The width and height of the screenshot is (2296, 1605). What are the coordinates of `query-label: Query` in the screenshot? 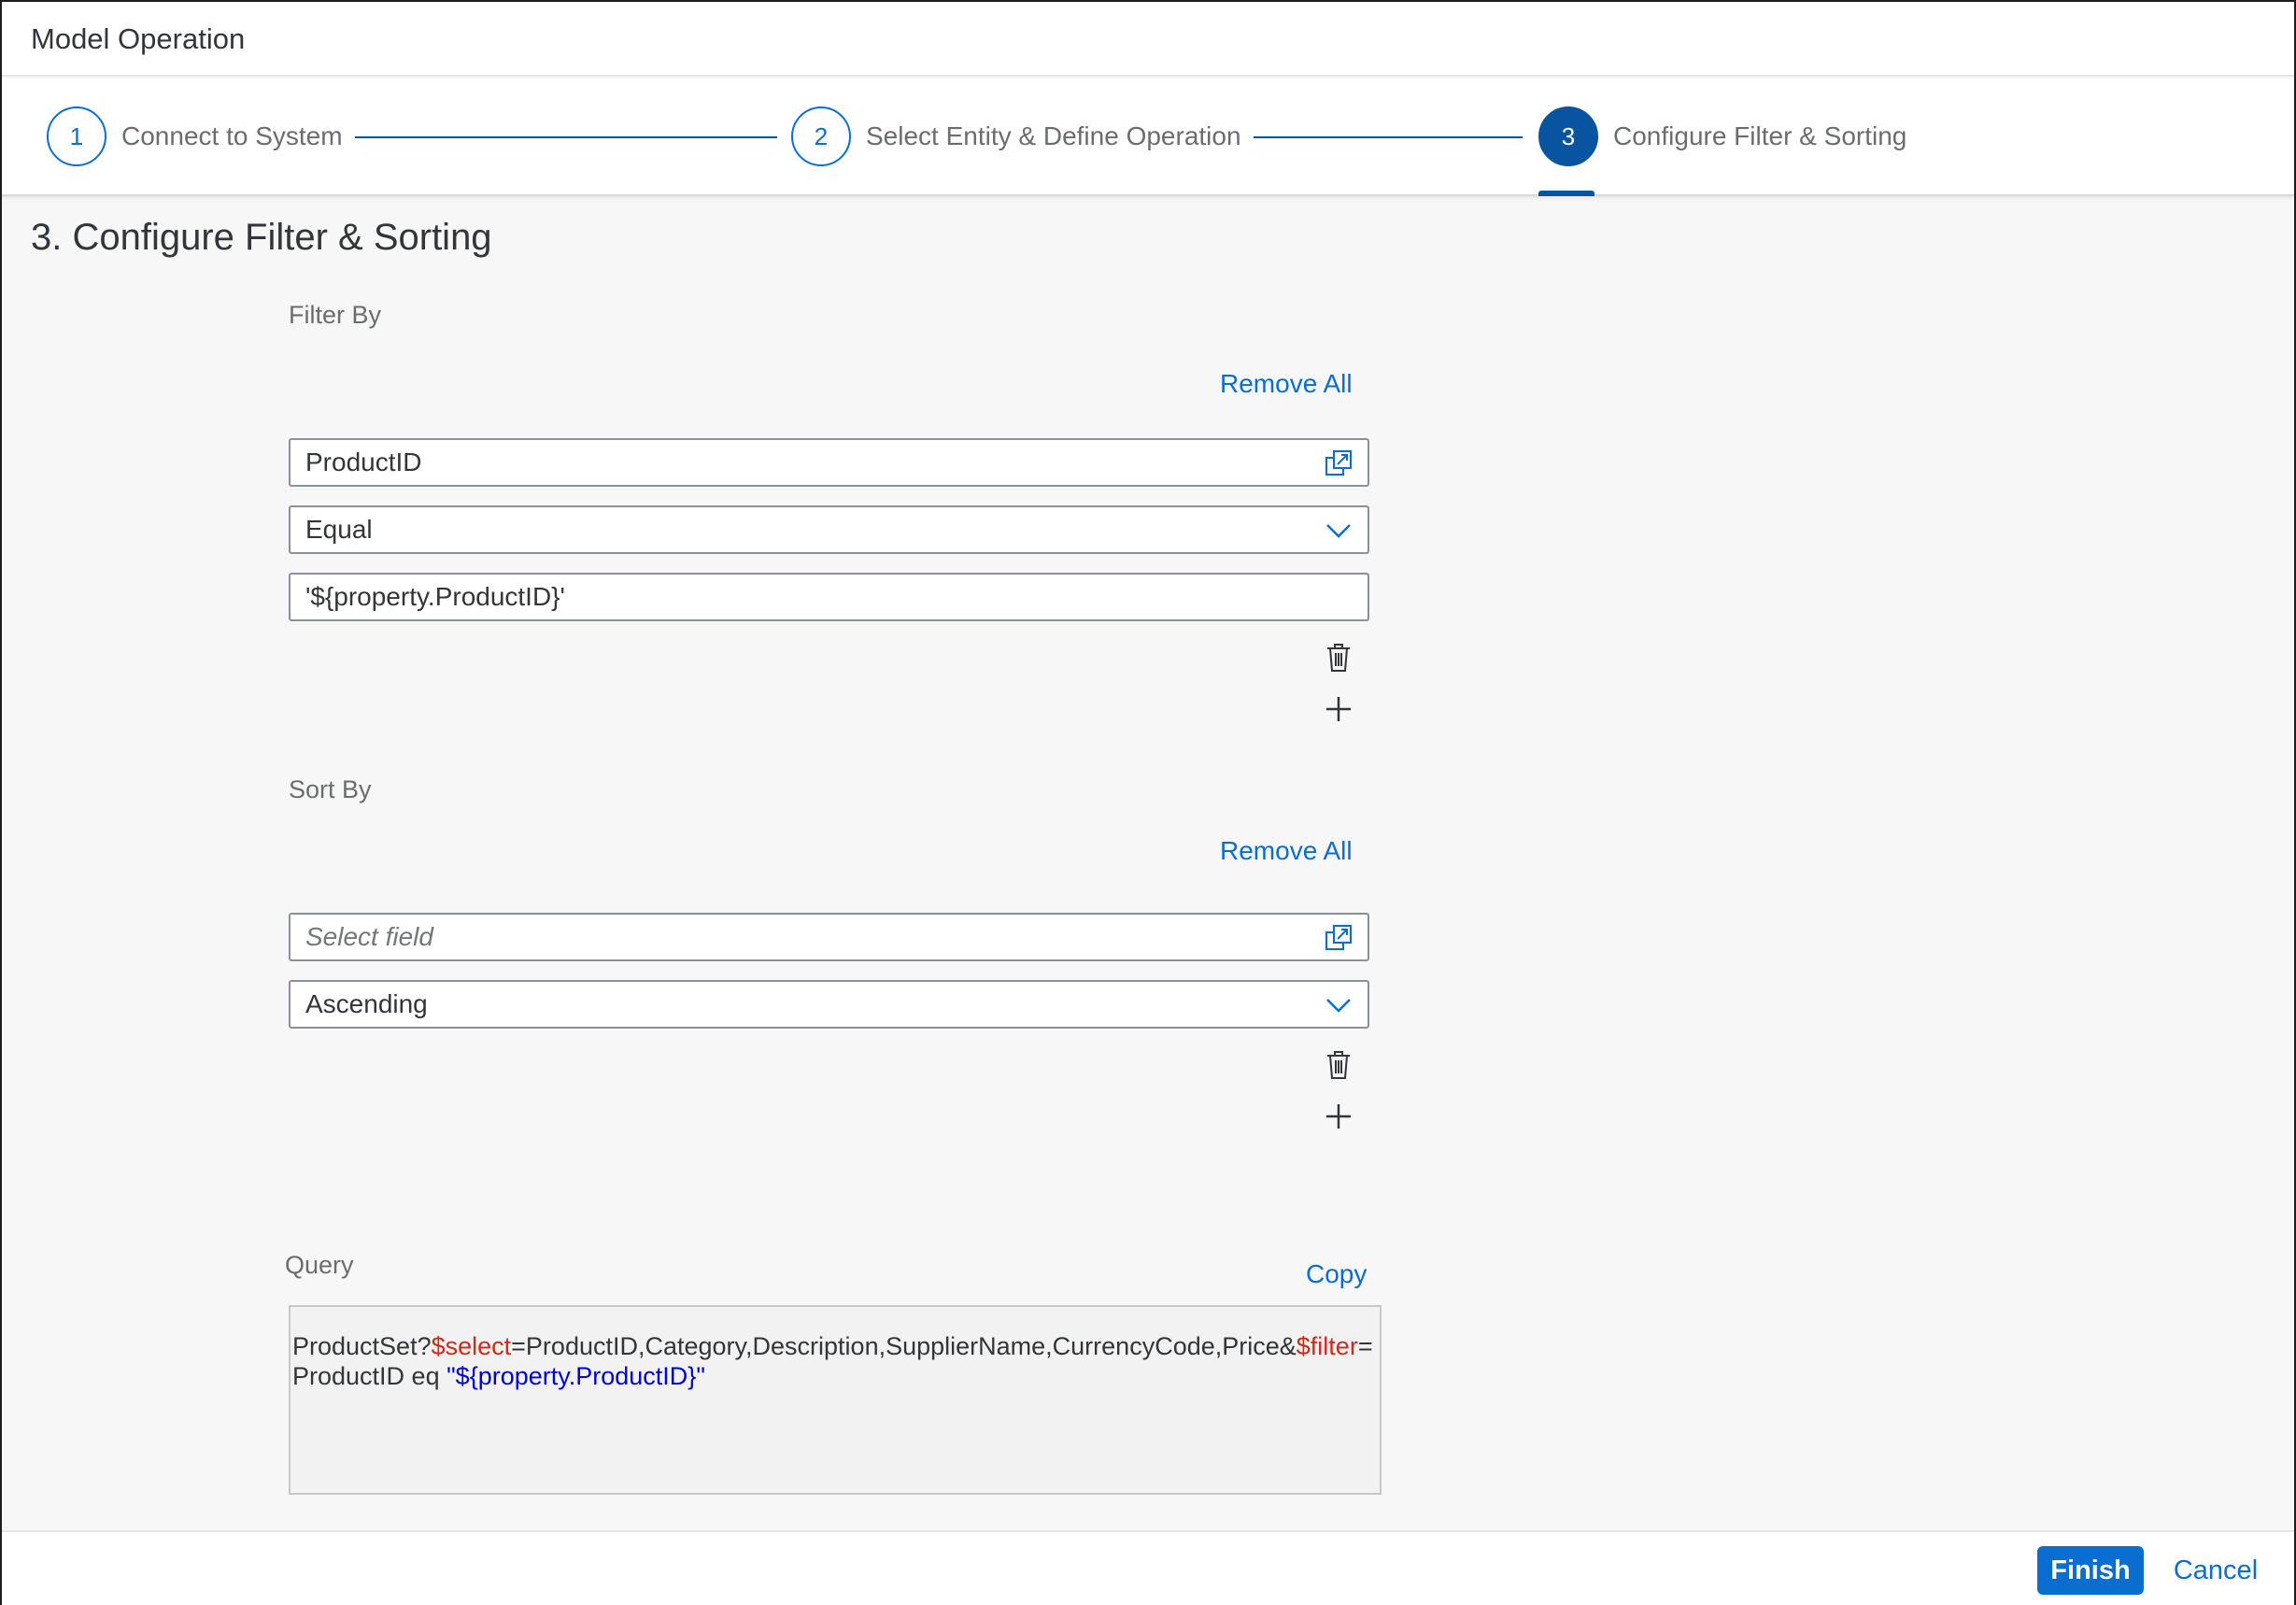 It's located at (320, 1265).